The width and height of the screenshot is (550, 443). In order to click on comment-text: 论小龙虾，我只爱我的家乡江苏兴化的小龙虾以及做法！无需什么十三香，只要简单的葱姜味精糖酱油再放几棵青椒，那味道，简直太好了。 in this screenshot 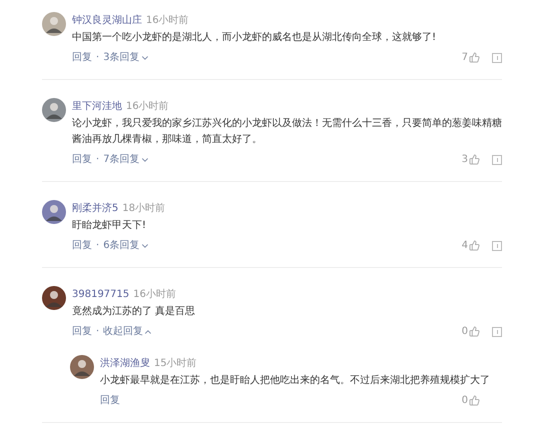, I will do `click(287, 131)`.